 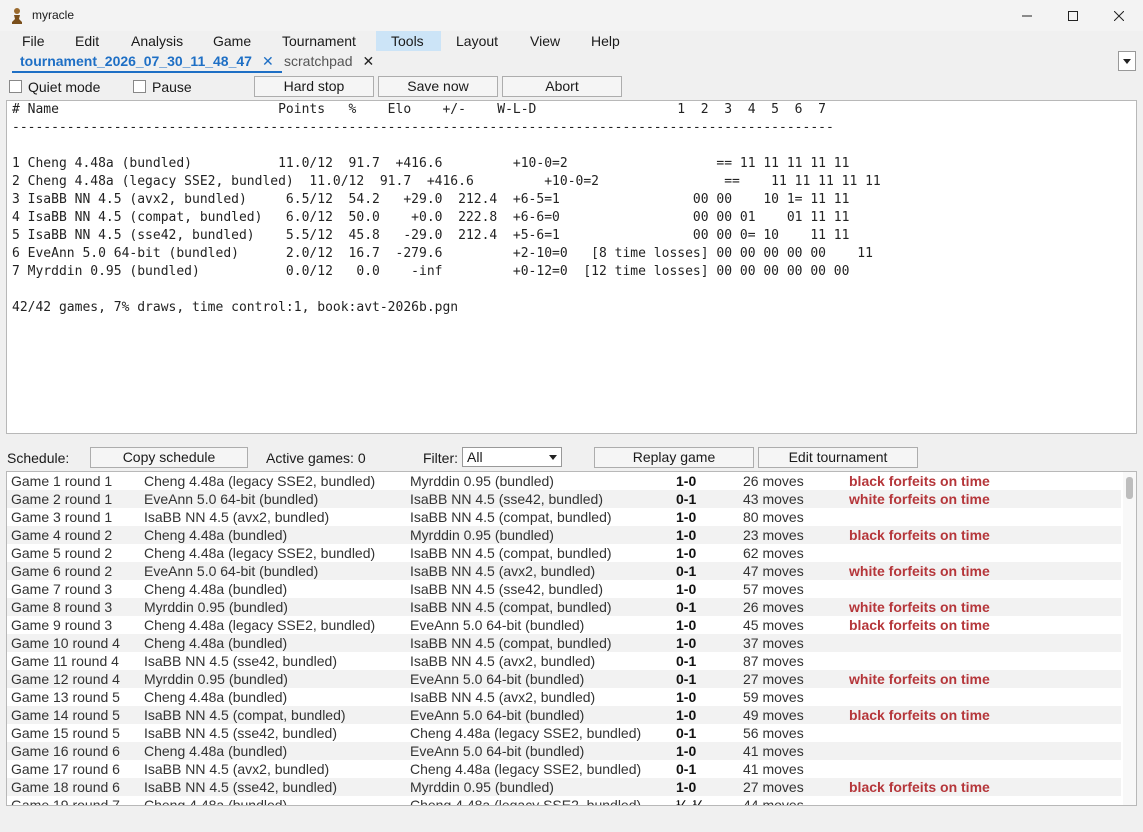 I want to click on menu-file: File, so click(x=33, y=41).